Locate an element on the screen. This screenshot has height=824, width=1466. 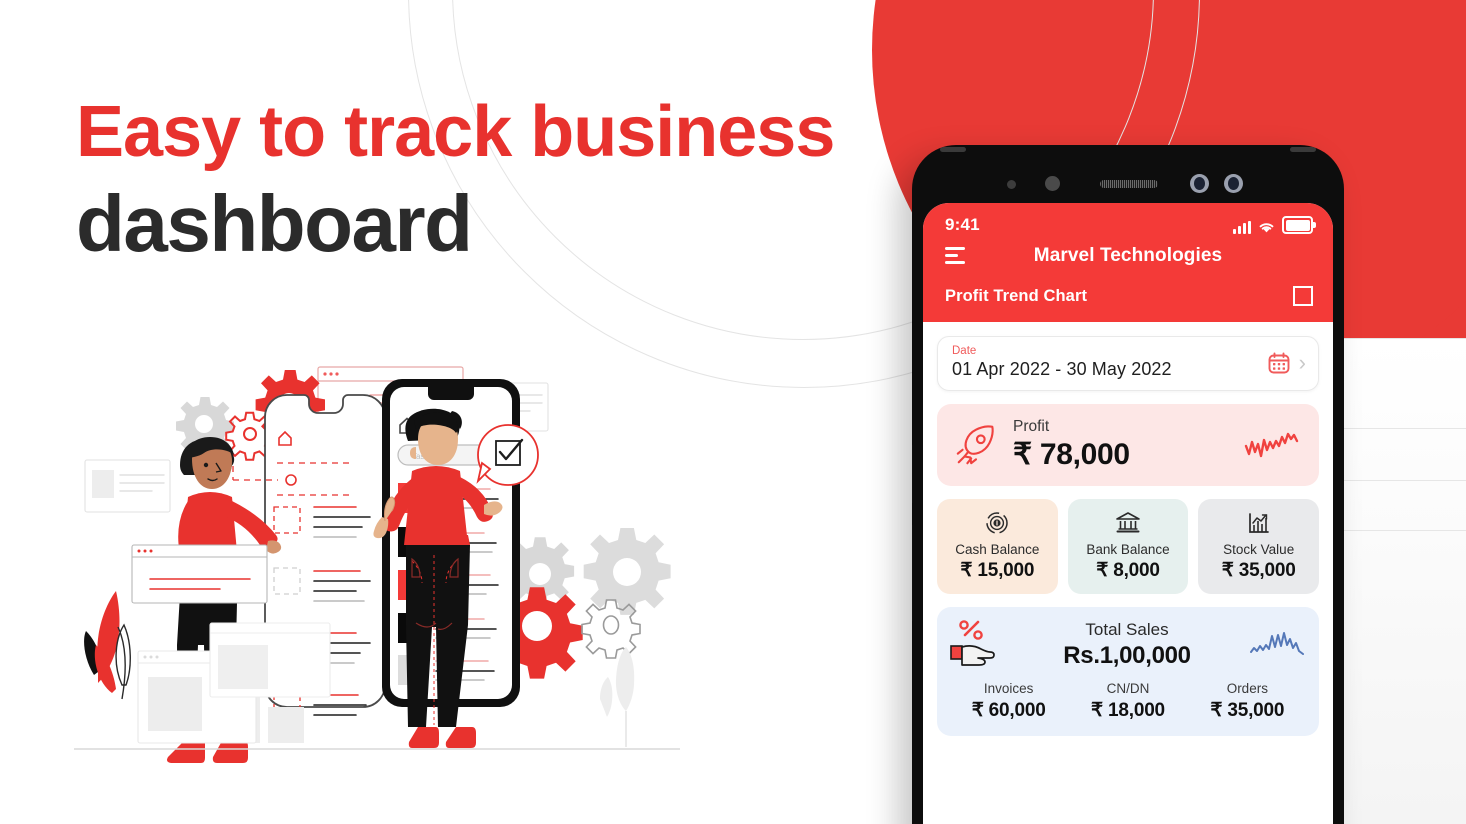
status-bar: 9:41 is located at coordinates (1128, 220).